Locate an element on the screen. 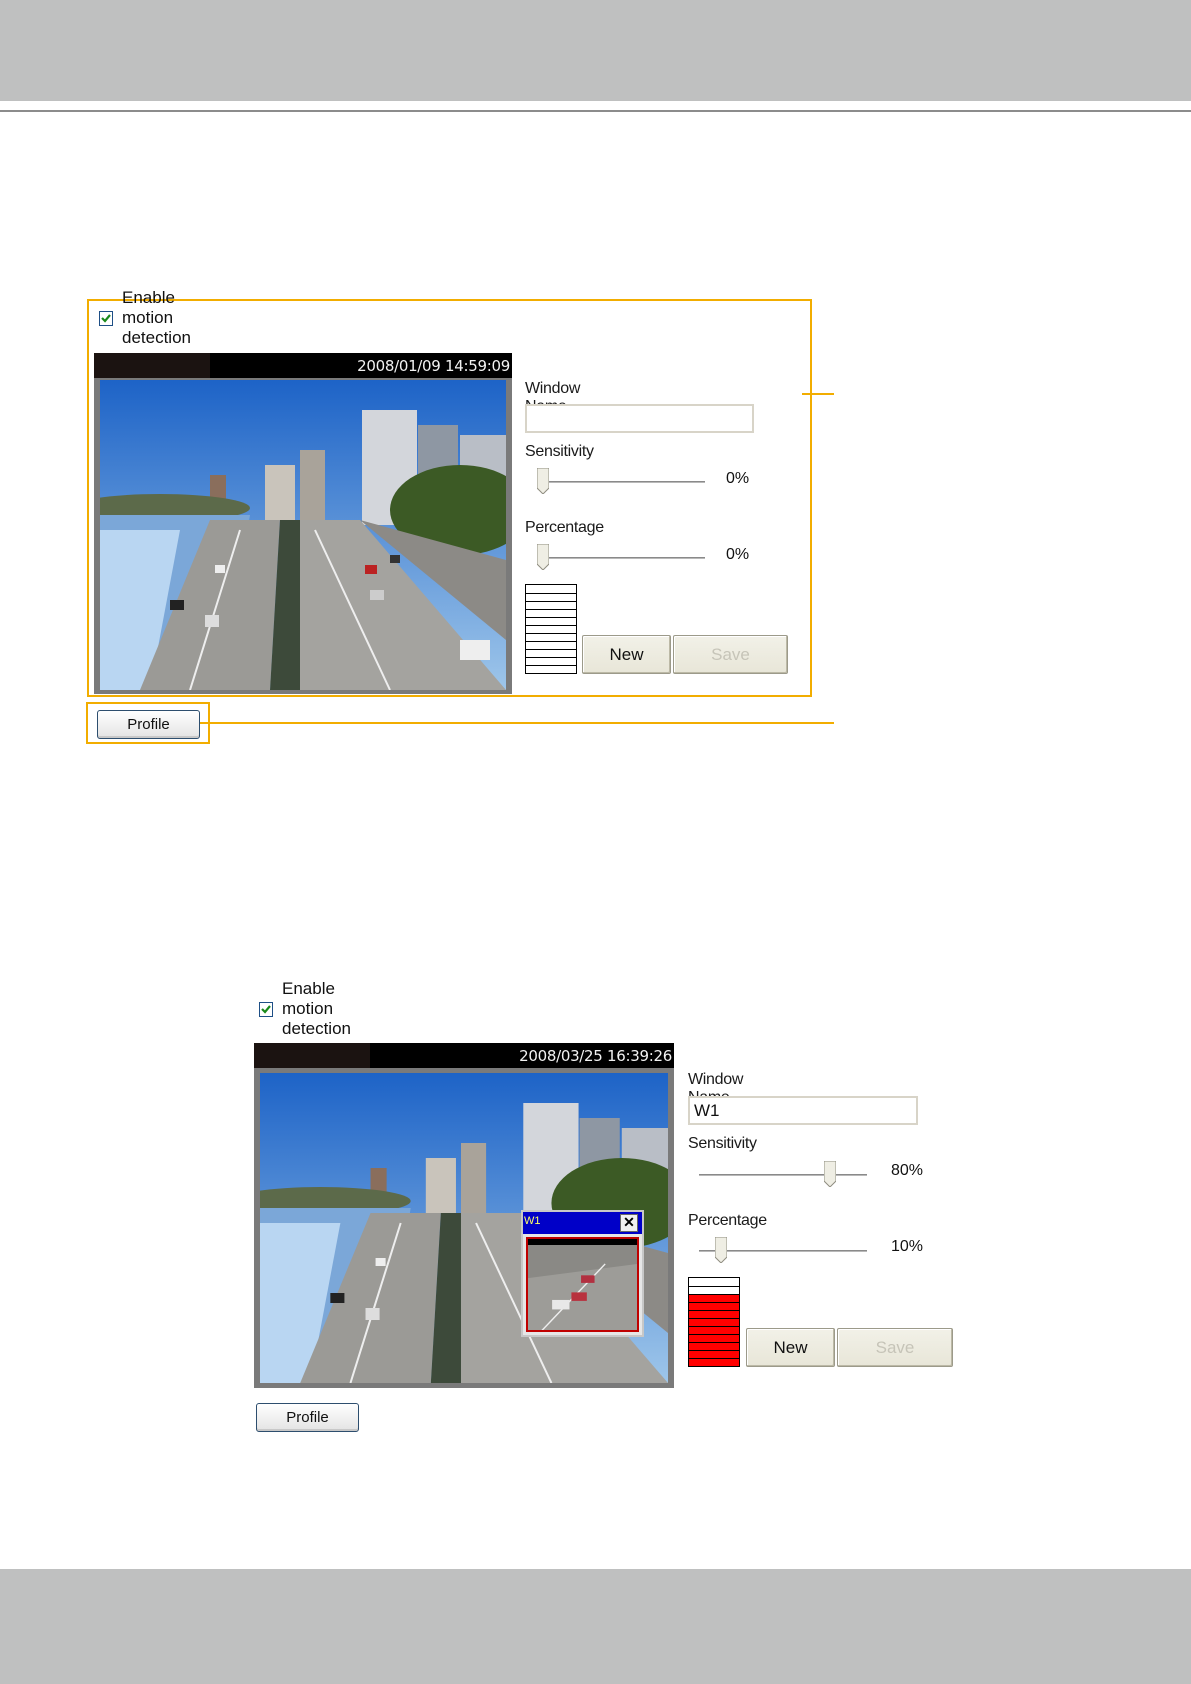 This screenshot has width=1191, height=1684. live-view: 2008/01/09 14:59:09 is located at coordinates (303, 523).